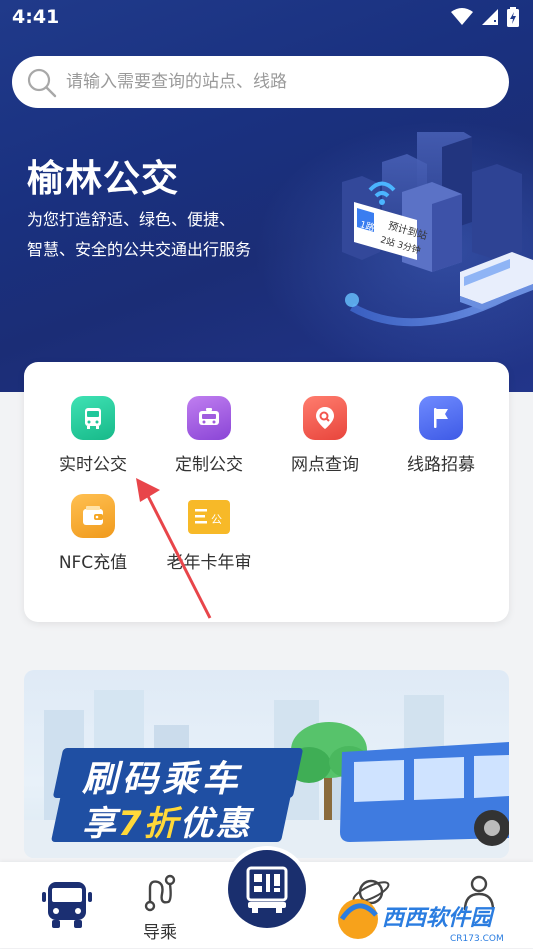 This screenshot has width=533, height=949. Describe the element at coordinates (131, 219) in the screenshot. I see `hero-subtitle-line1: 为您打造舒适、绿色、便捷、` at that location.